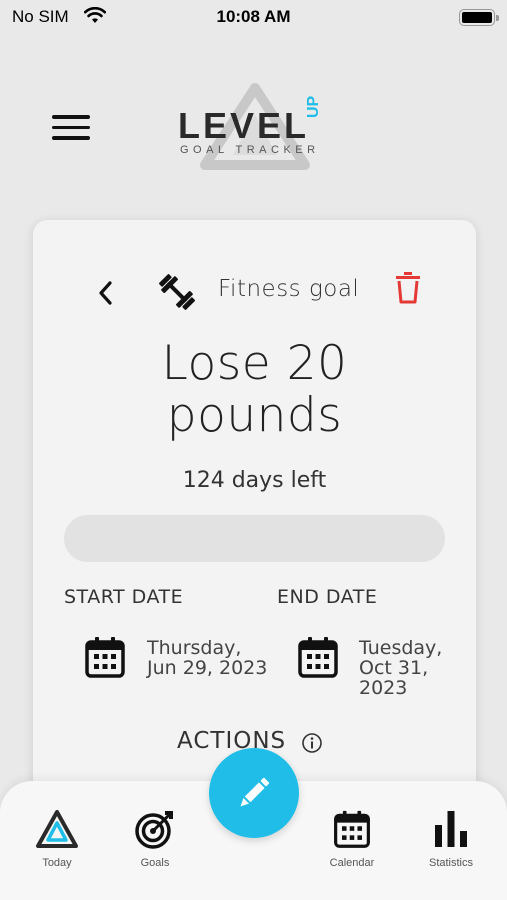 This screenshot has width=507, height=900. I want to click on start-calendar-icon, so click(105, 657).